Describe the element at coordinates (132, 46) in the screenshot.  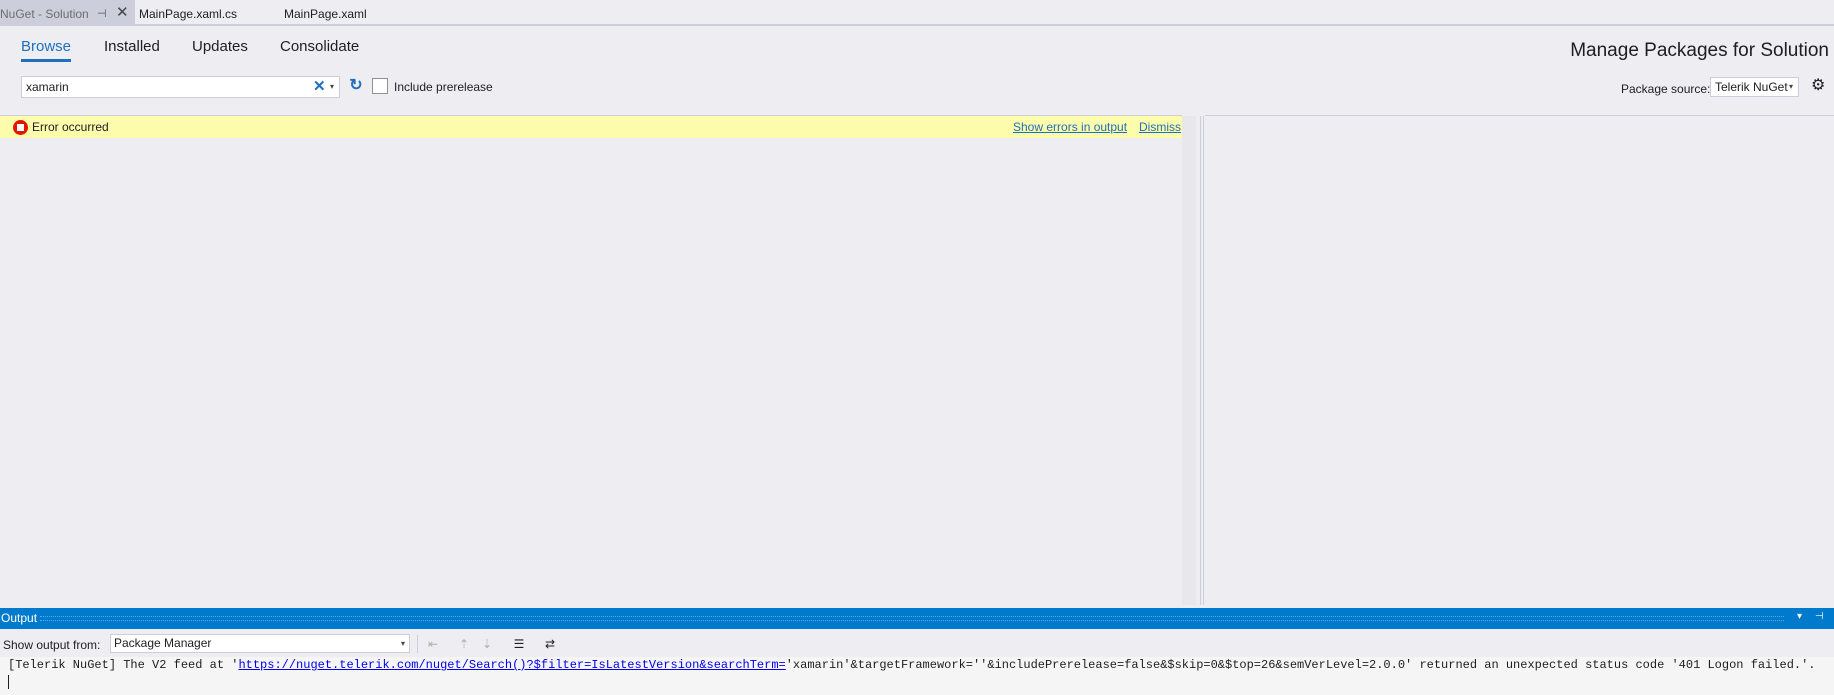
I see `tab-installed: Installed` at that location.